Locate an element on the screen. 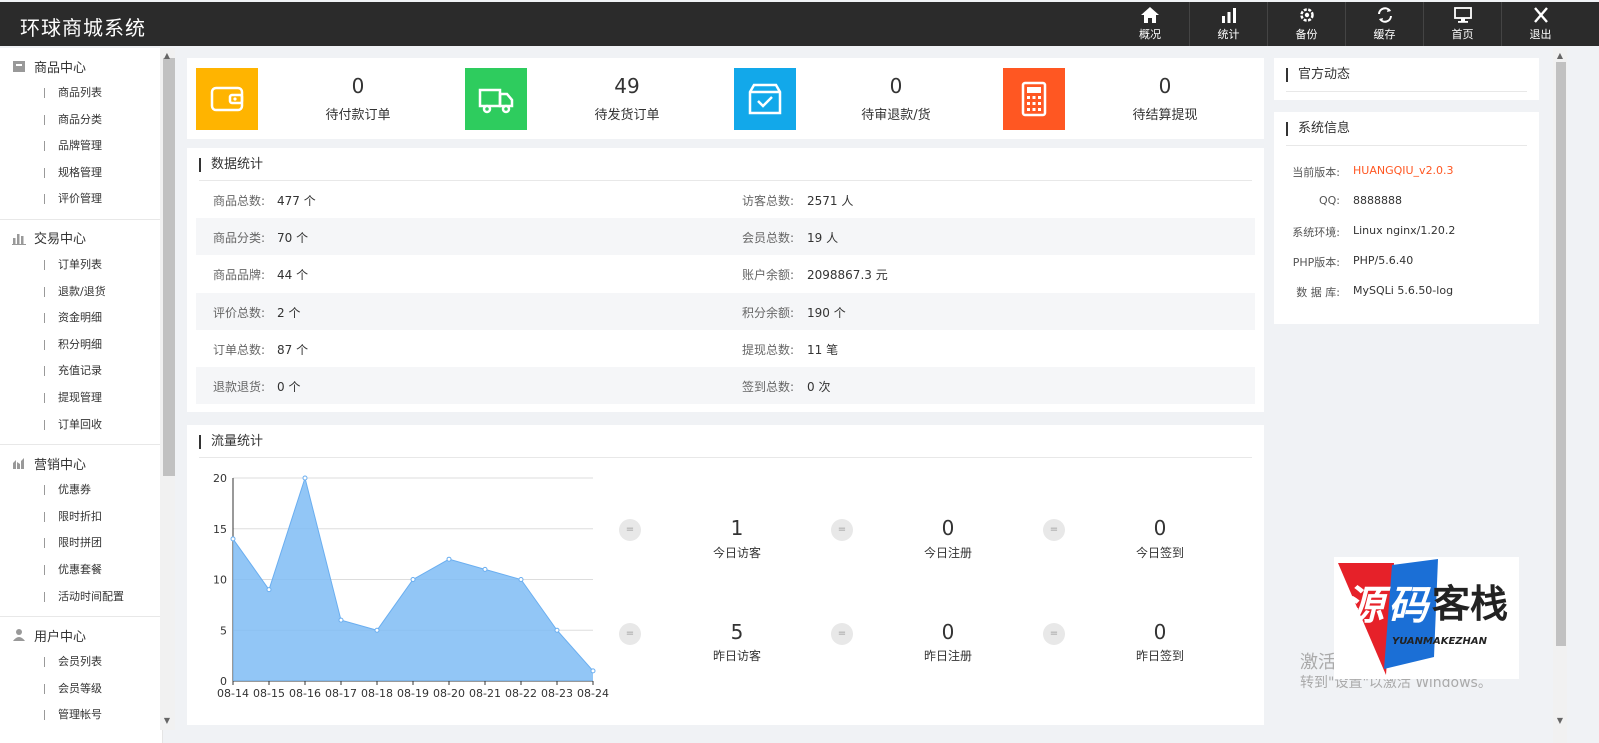 This screenshot has width=1599, height=743. sidebar-scrollbar-thumb is located at coordinates (169, 267).